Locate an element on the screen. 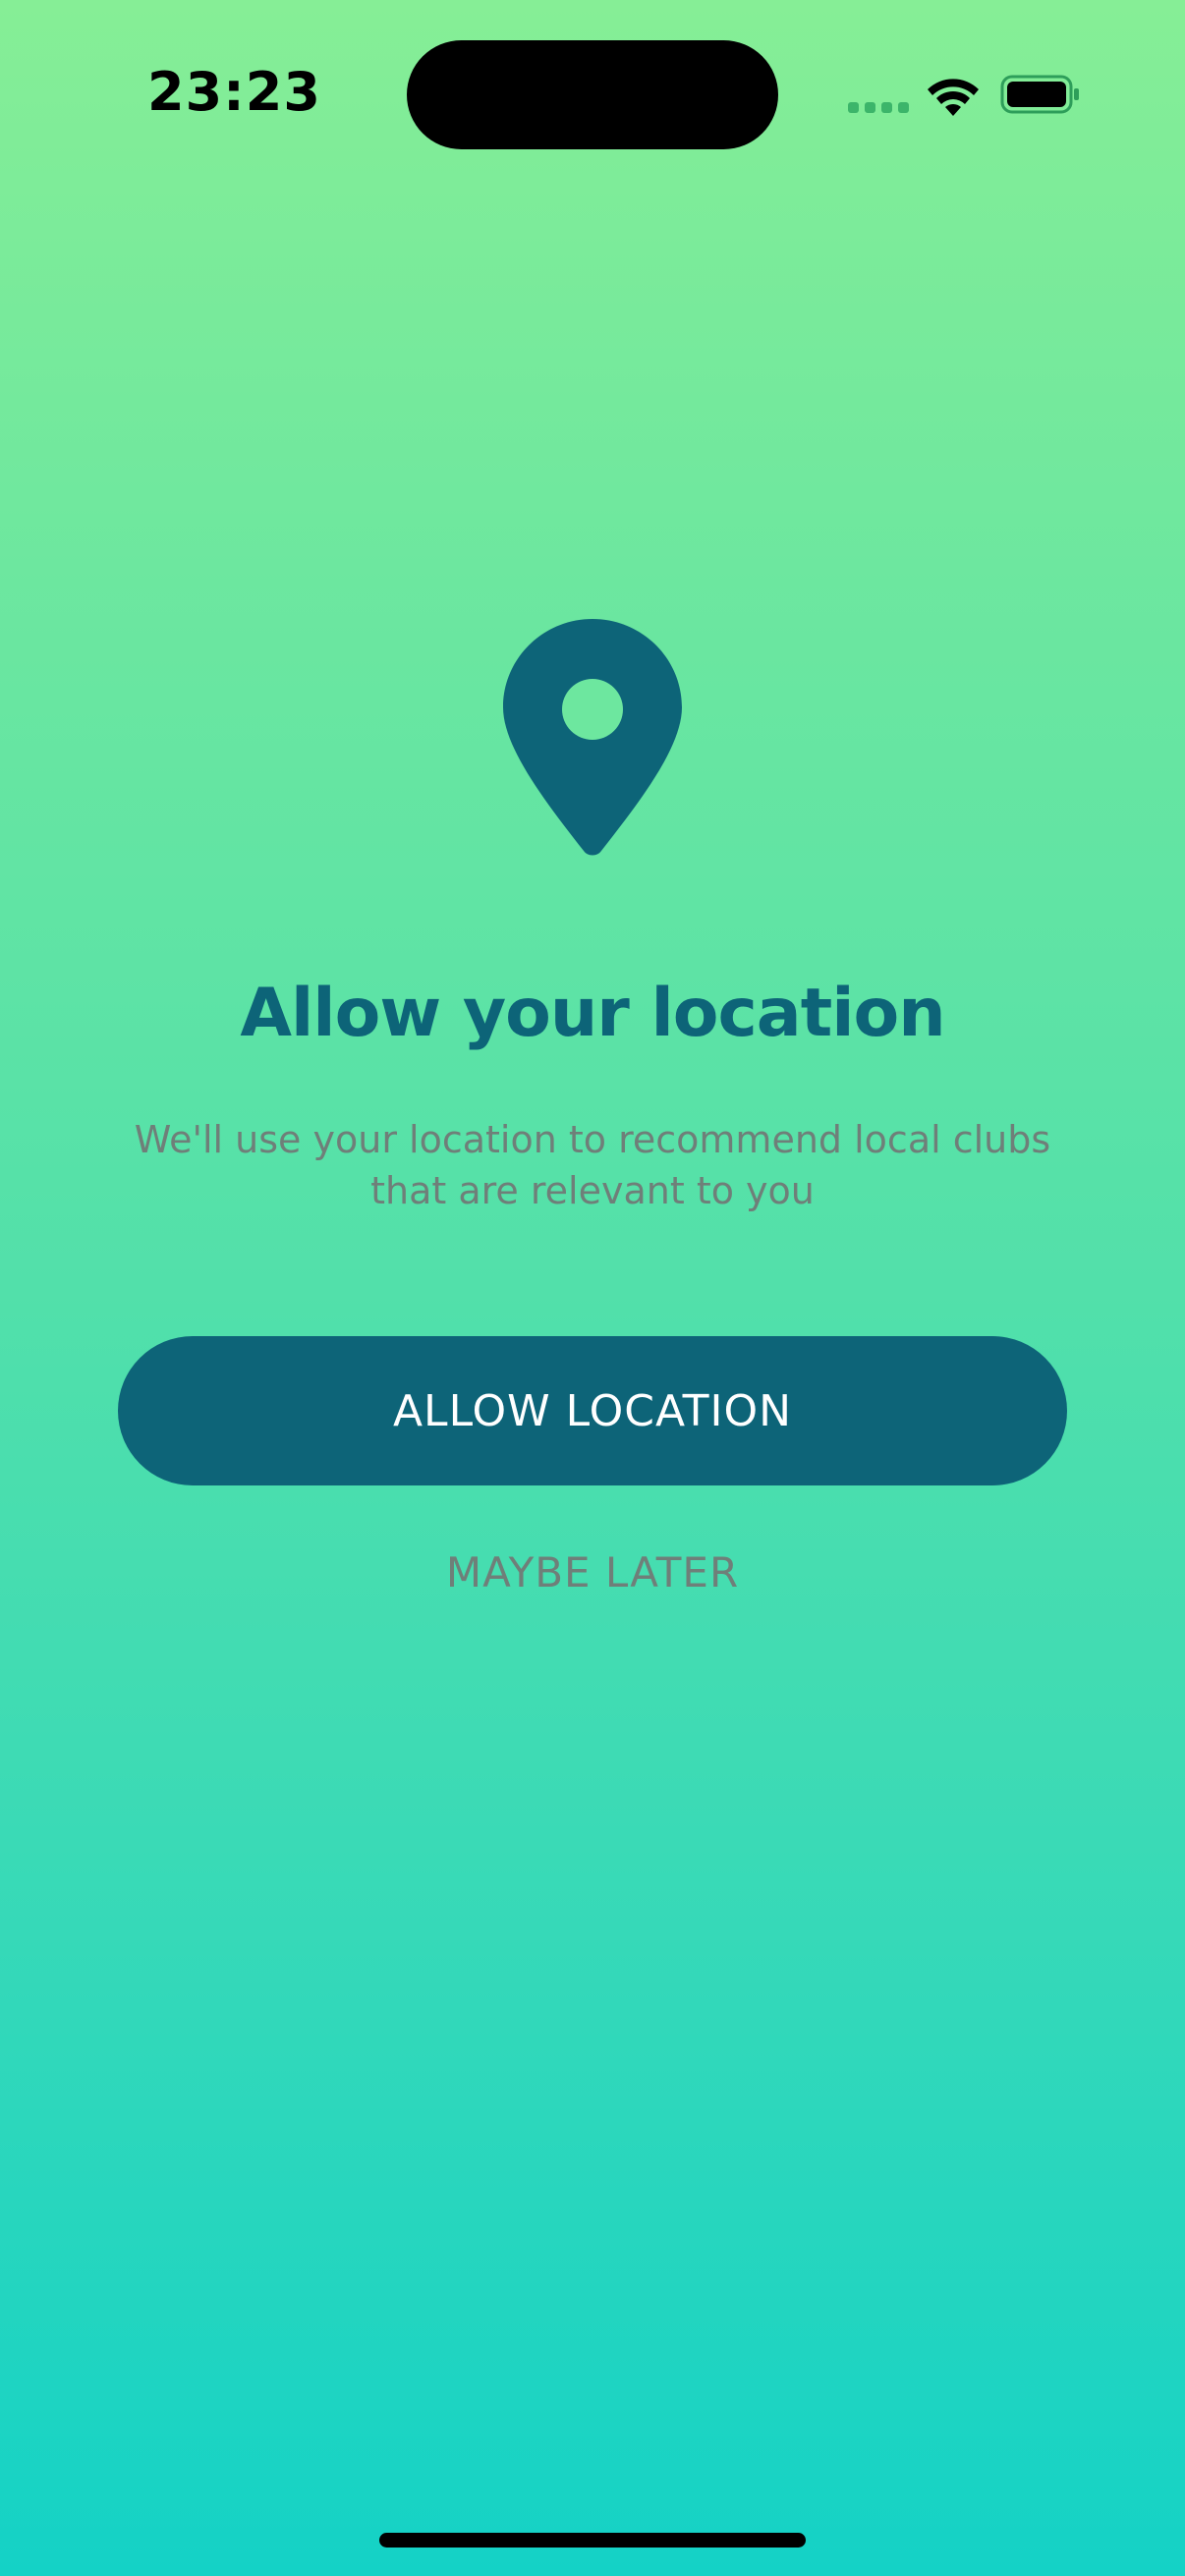  maybe-later-label: MAYBE LATER is located at coordinates (592, 1571).